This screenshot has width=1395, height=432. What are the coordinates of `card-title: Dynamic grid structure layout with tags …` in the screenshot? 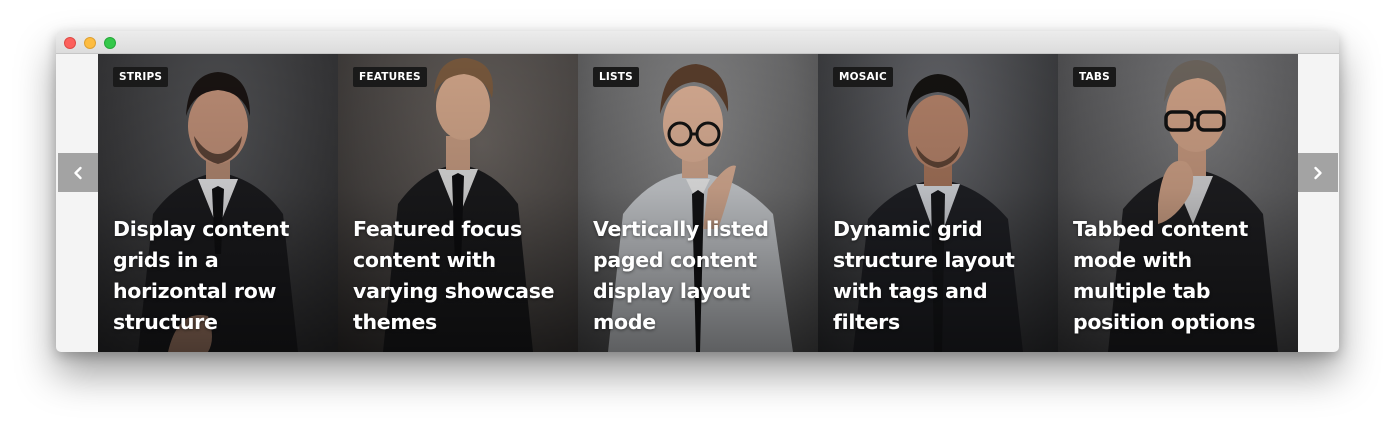 It's located at (940, 276).